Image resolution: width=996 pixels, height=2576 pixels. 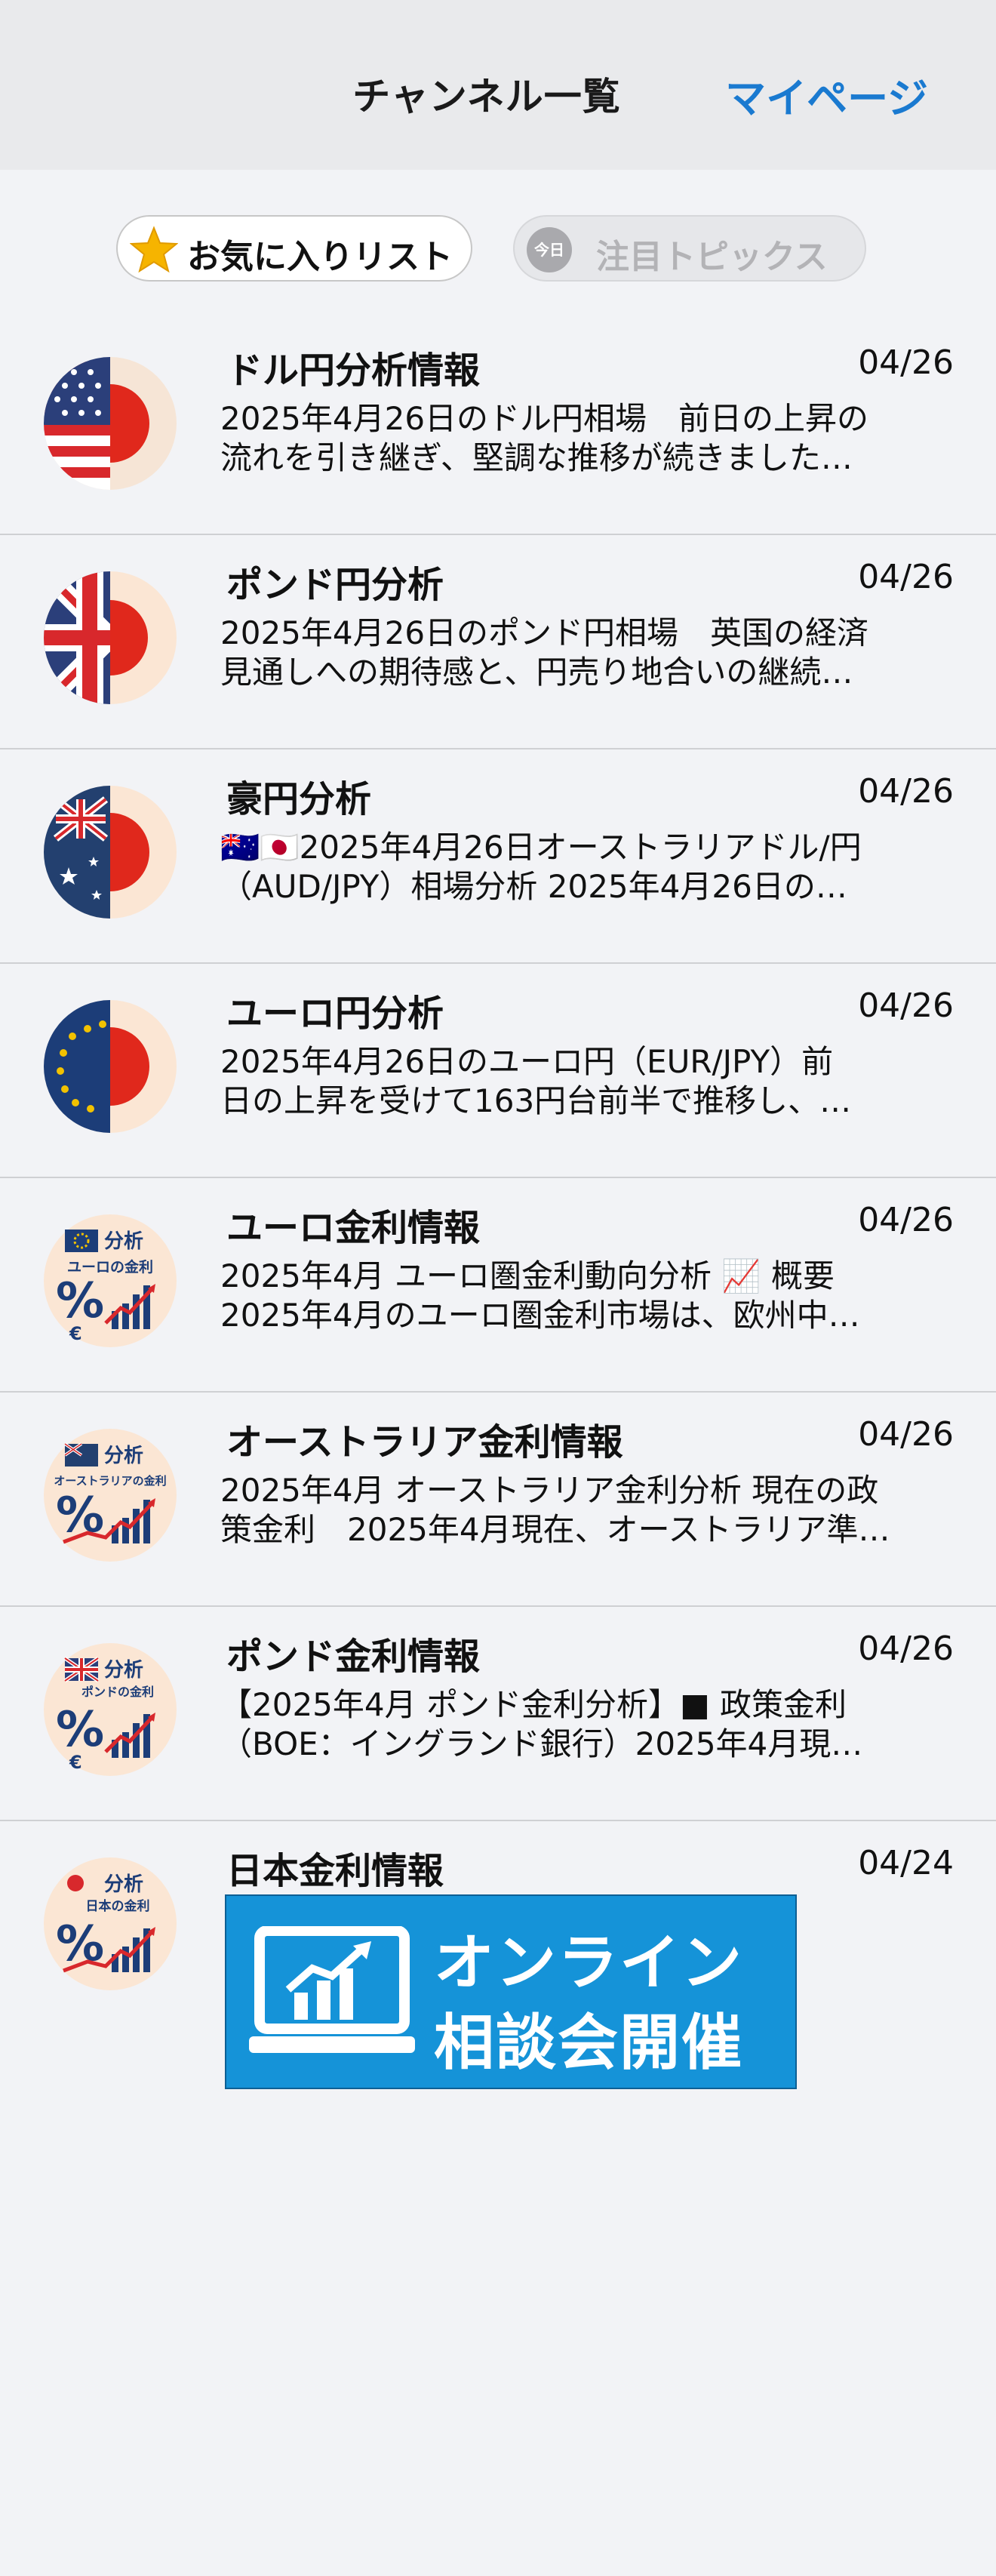 What do you see at coordinates (527, 1061) in the screenshot?
I see `excerpt-line: 2025年4月26日のユーロ円（EUR/JPY）前` at bounding box center [527, 1061].